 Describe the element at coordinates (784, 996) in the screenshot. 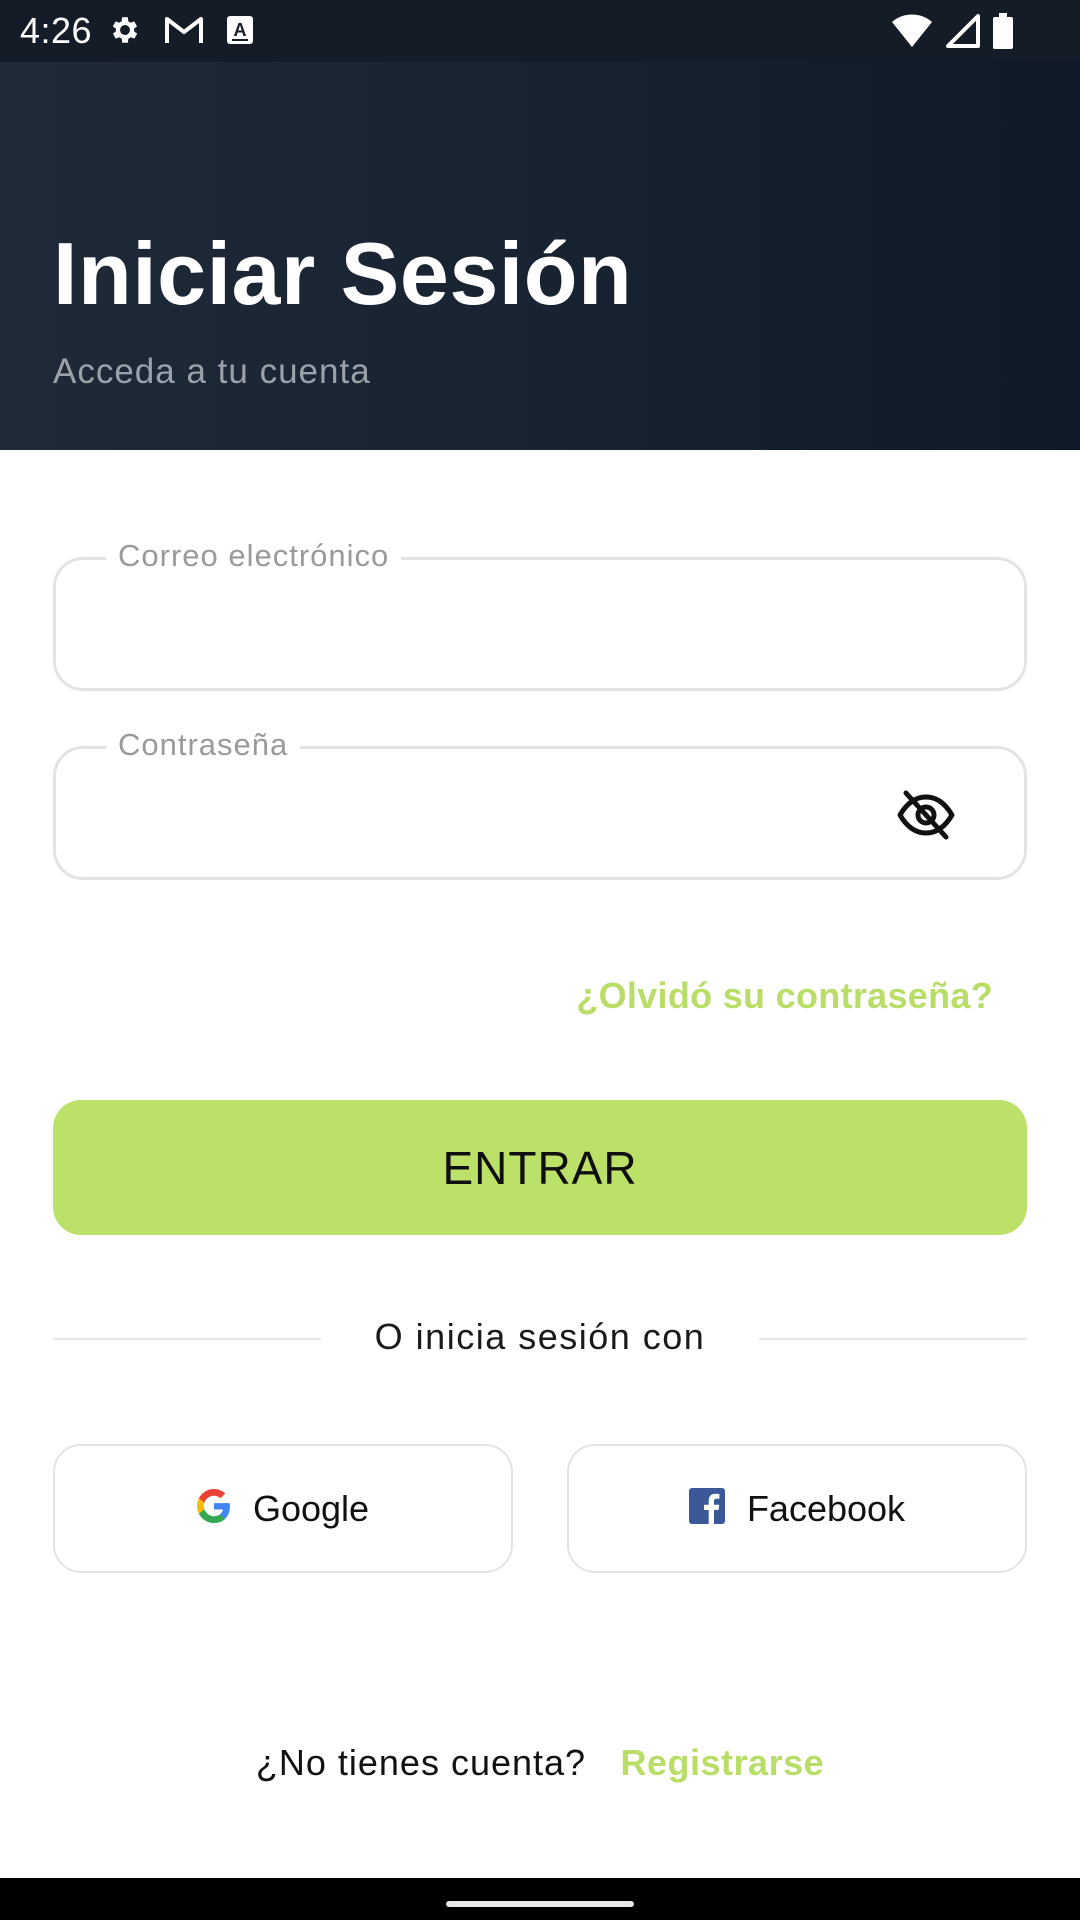

I see `forgot-password-link: ¿Olvidó su contraseña?` at that location.